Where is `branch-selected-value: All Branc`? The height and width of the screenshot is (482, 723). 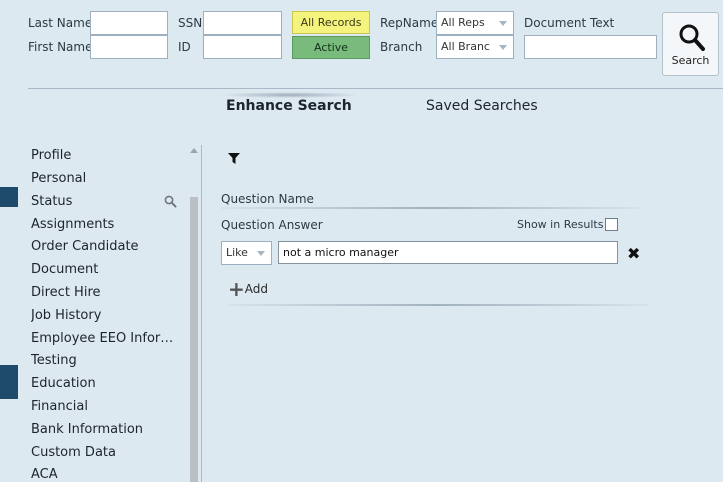
branch-selected-value: All Branc is located at coordinates (465, 46).